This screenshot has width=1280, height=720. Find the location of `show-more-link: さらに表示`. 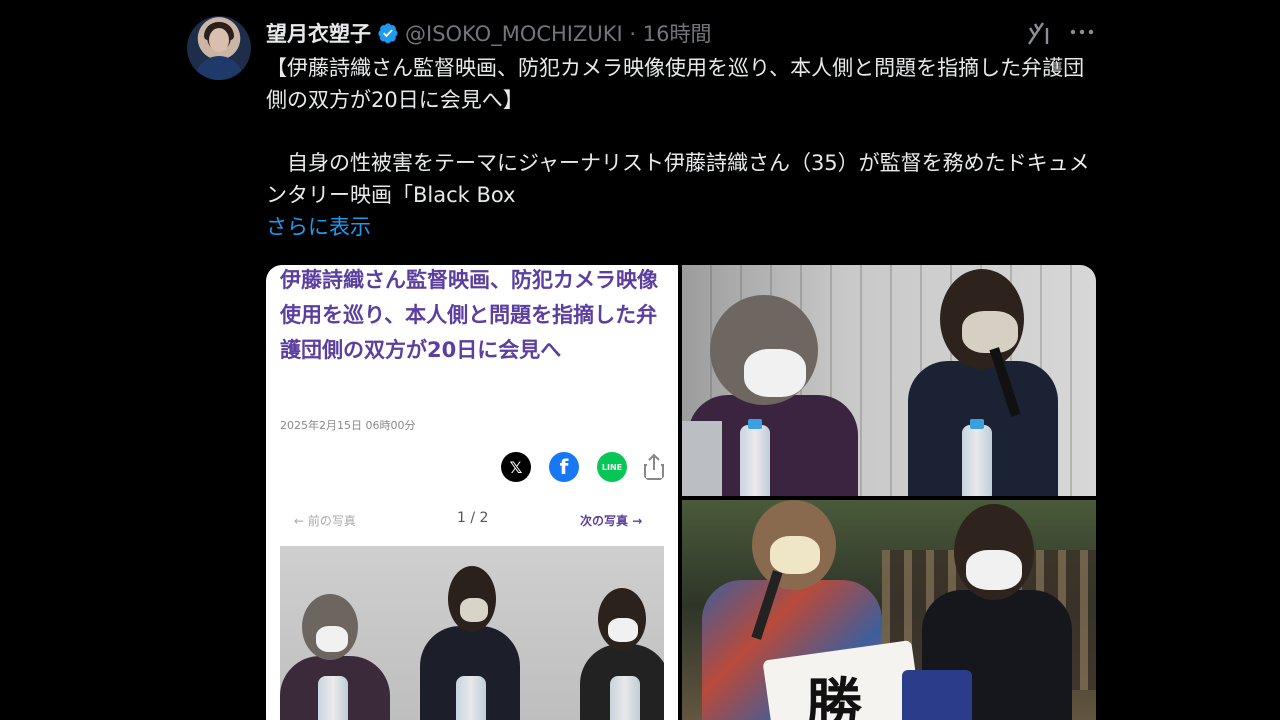

show-more-link: さらに表示 is located at coordinates (318, 227).